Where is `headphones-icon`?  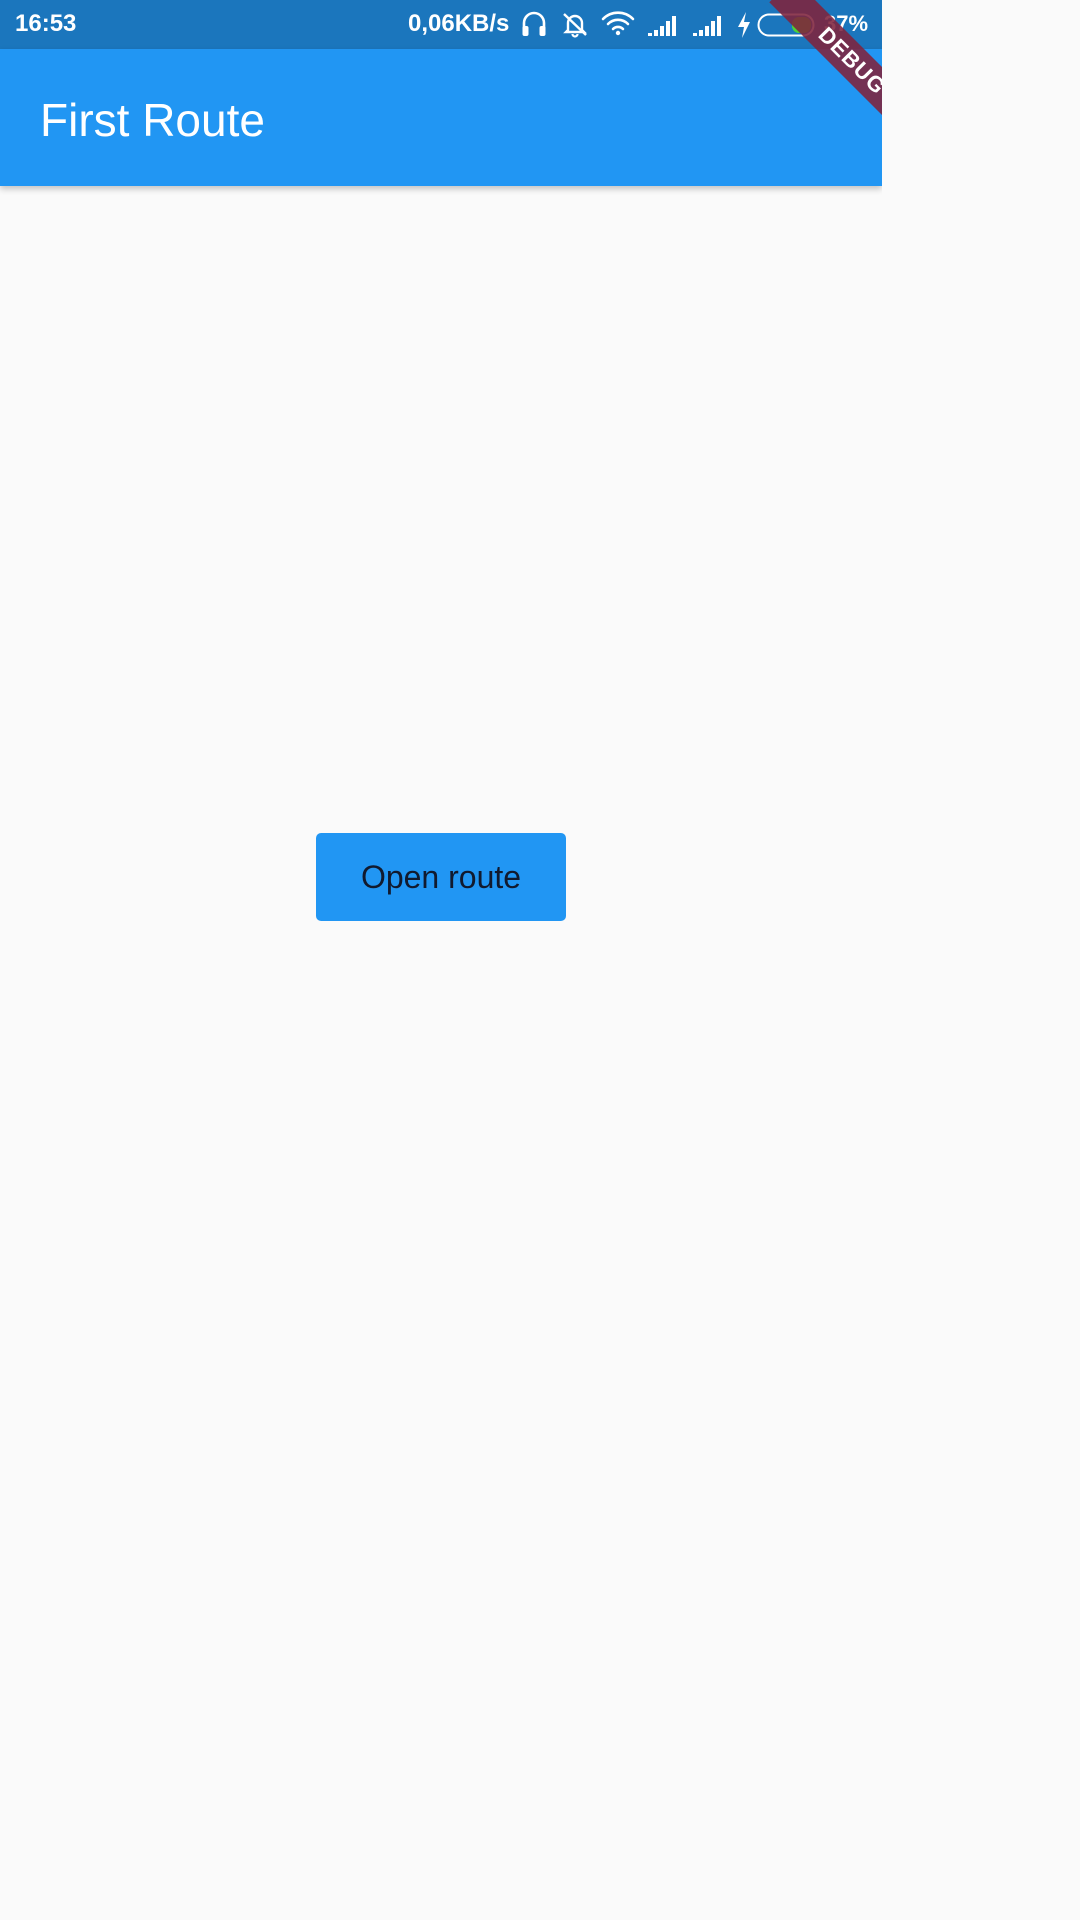 headphones-icon is located at coordinates (534, 23).